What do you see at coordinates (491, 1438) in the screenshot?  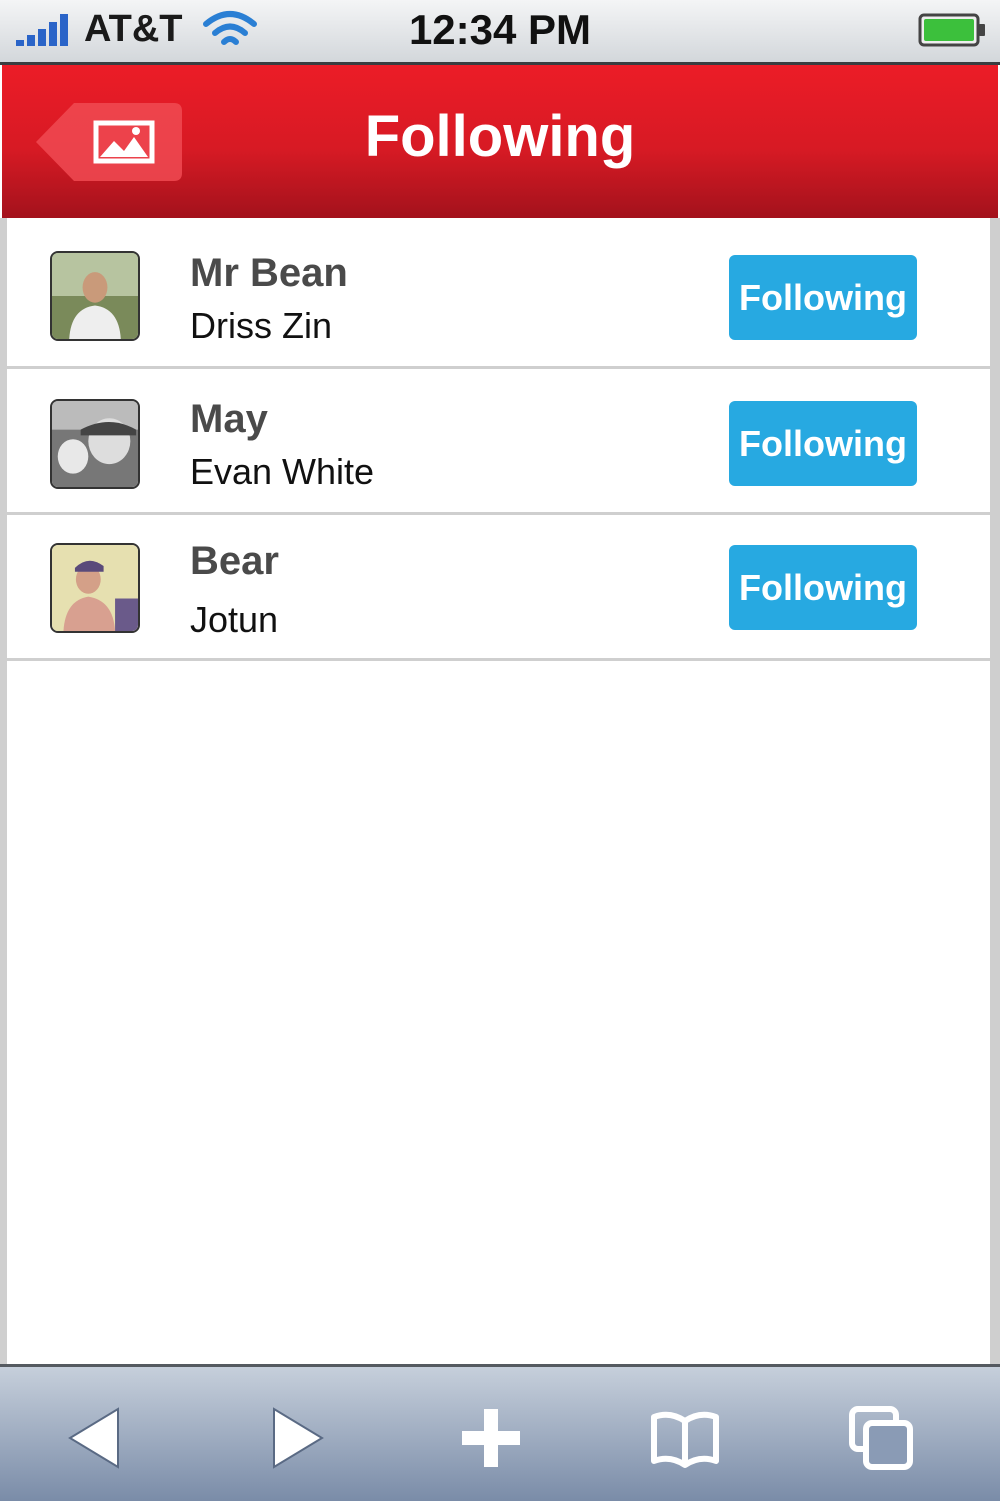 I see `plus-icon` at bounding box center [491, 1438].